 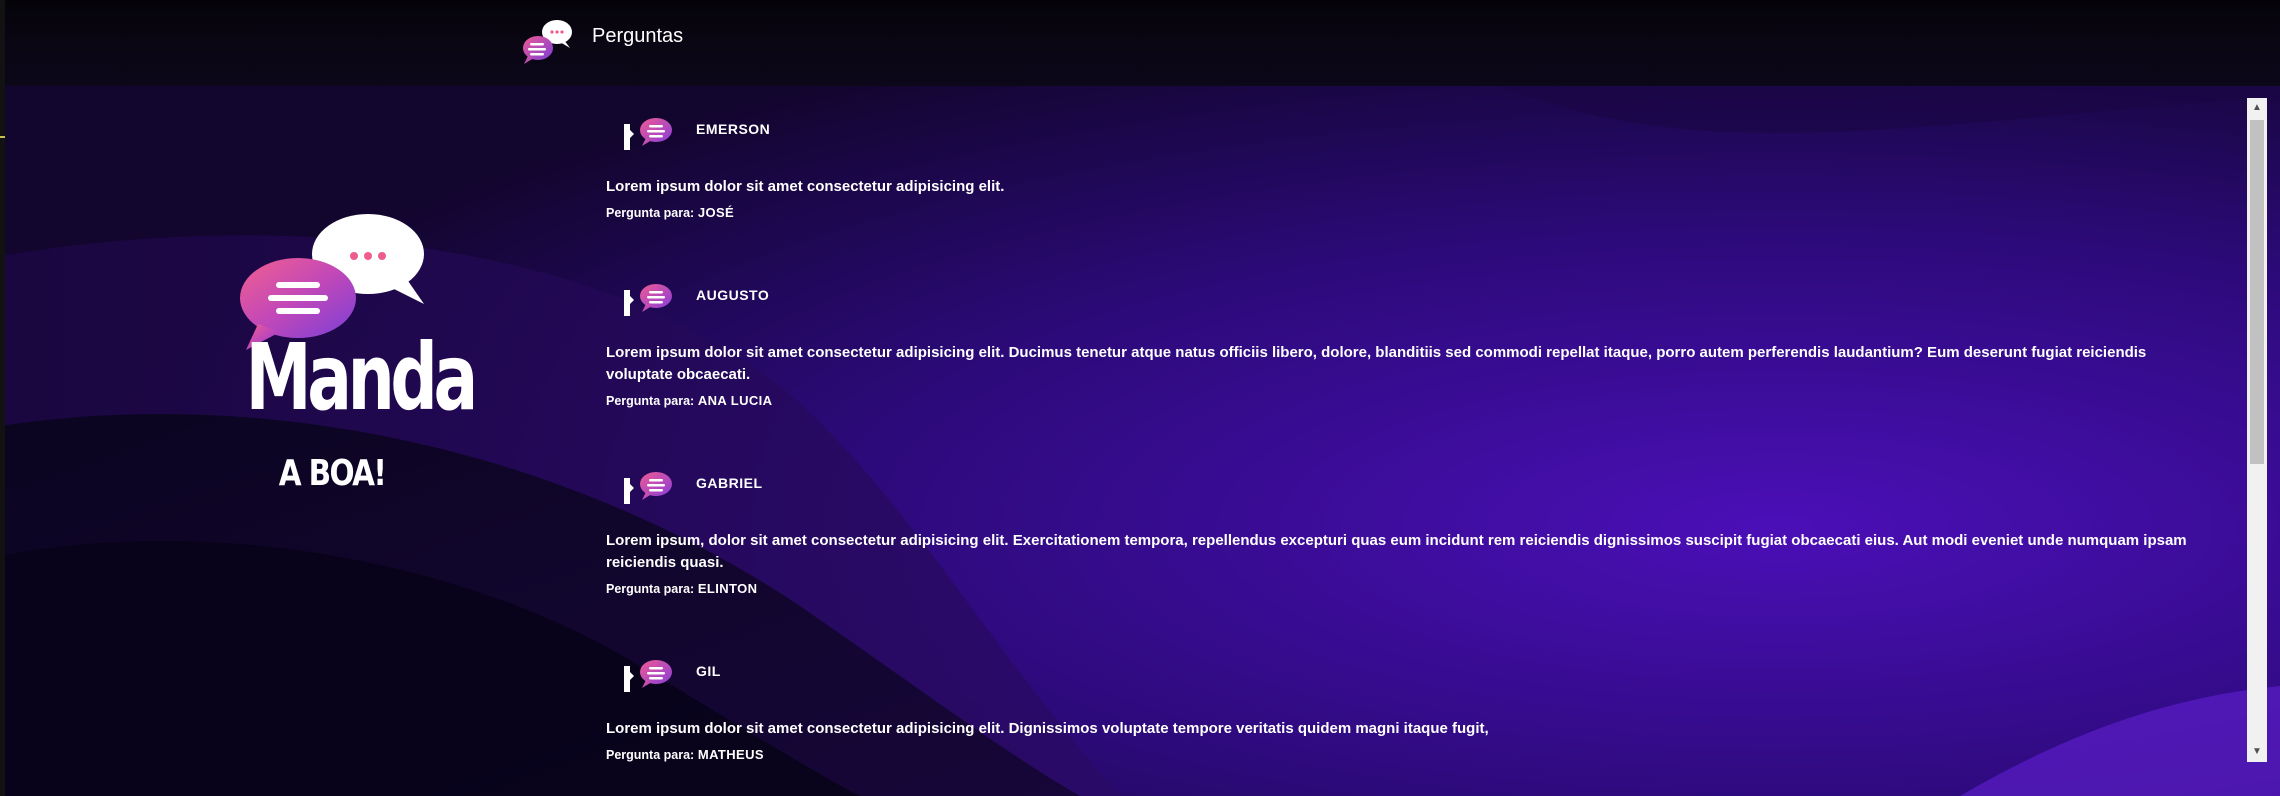 What do you see at coordinates (2257, 292) in the screenshot?
I see `scrollbar-thumb` at bounding box center [2257, 292].